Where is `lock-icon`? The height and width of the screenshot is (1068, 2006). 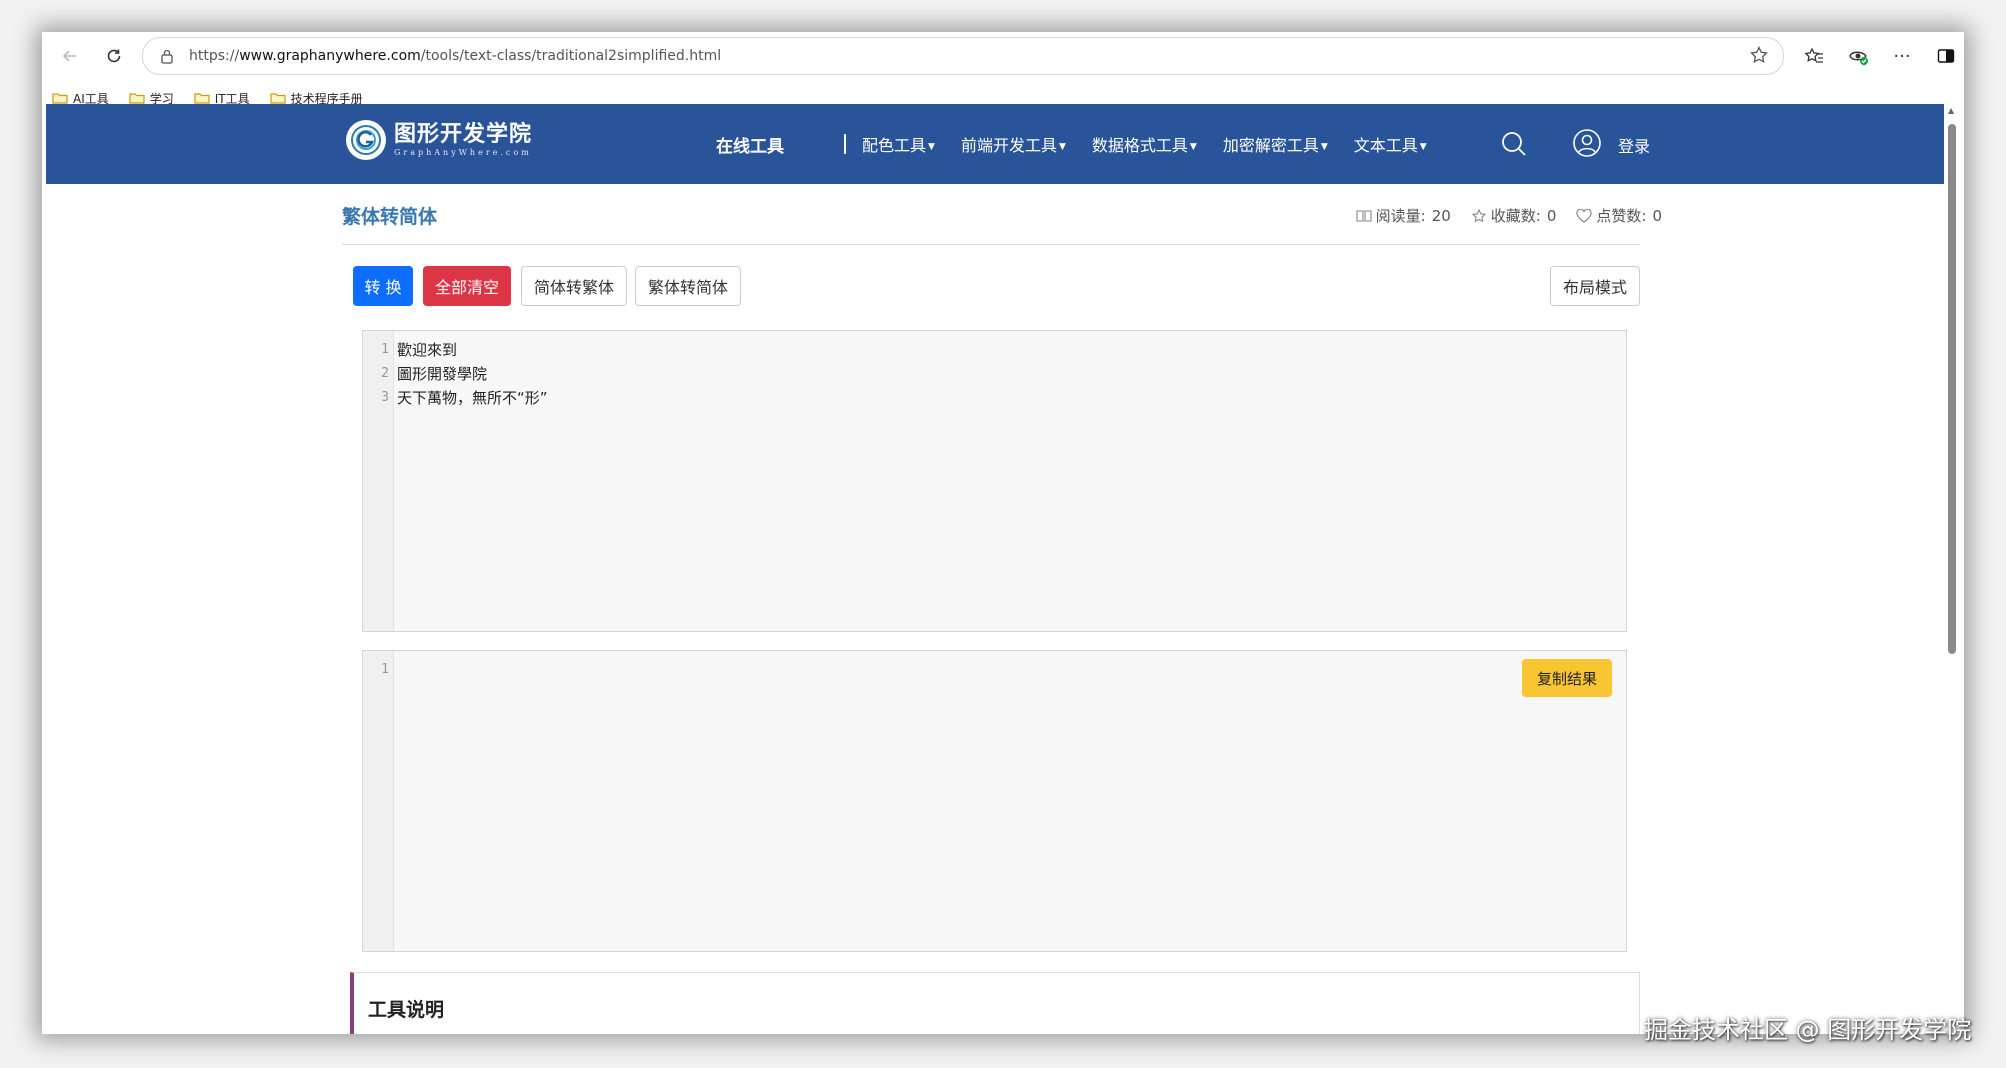 lock-icon is located at coordinates (167, 56).